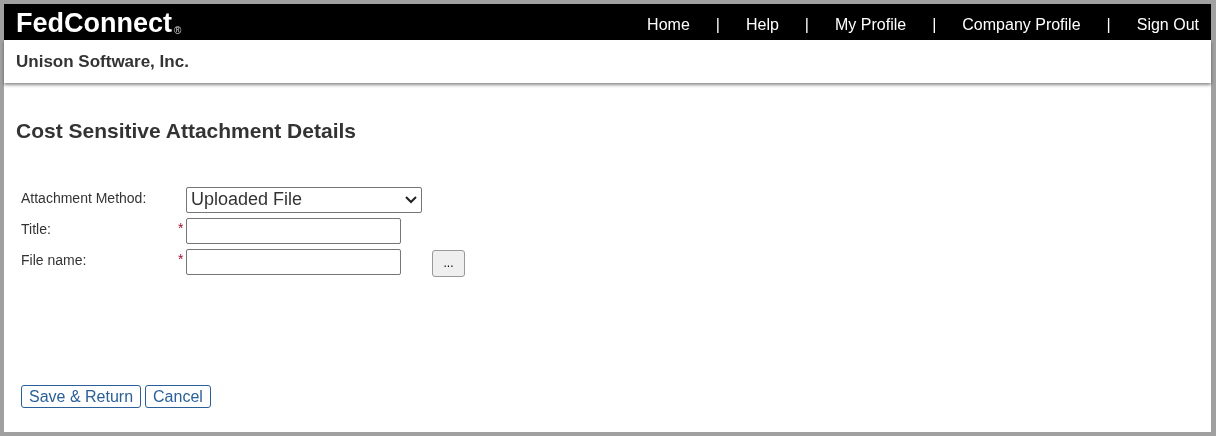 The image size is (1216, 436). What do you see at coordinates (411, 199) in the screenshot?
I see `chevron-icon` at bounding box center [411, 199].